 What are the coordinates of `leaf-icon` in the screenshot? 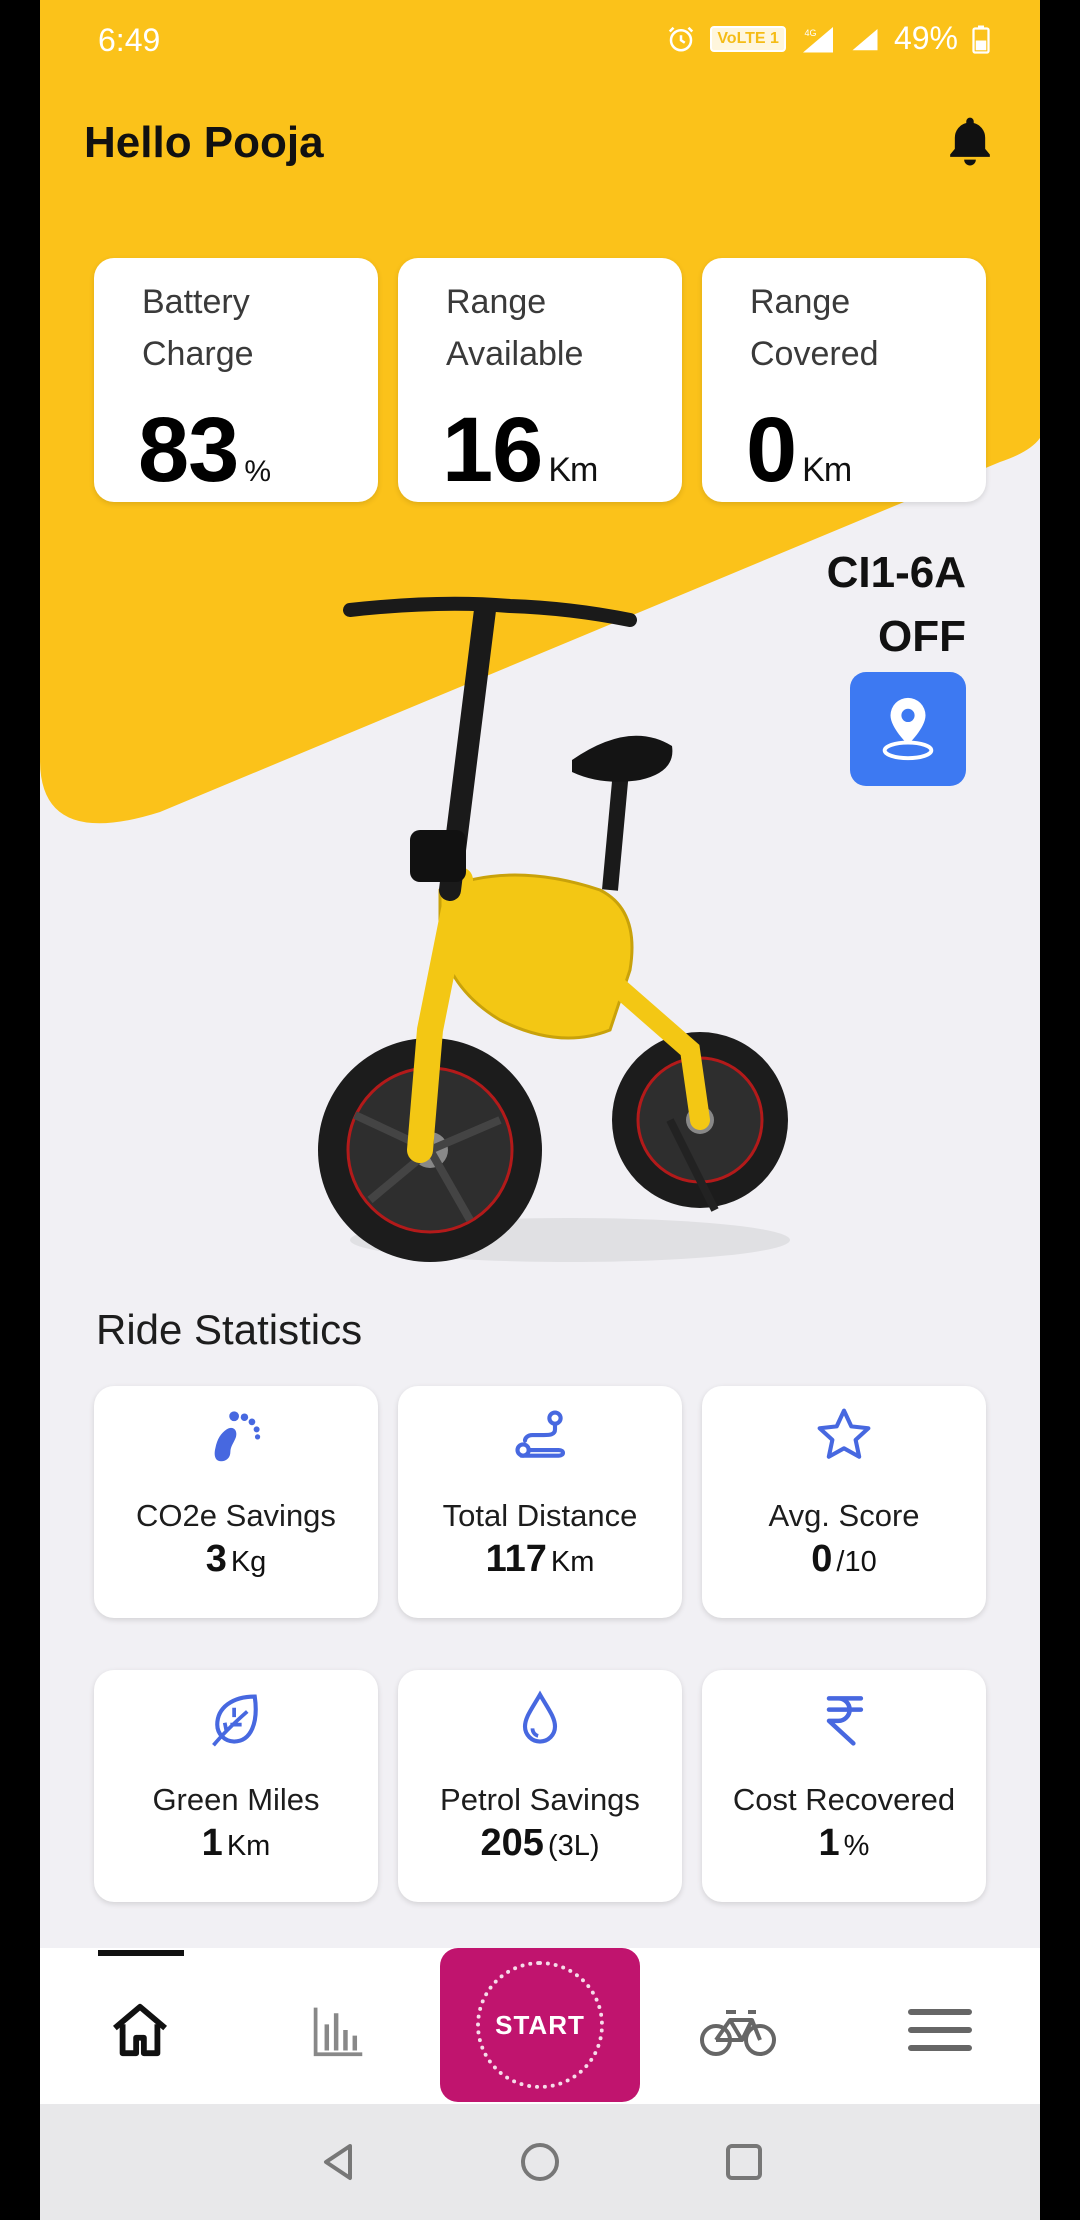 It's located at (235, 1720).